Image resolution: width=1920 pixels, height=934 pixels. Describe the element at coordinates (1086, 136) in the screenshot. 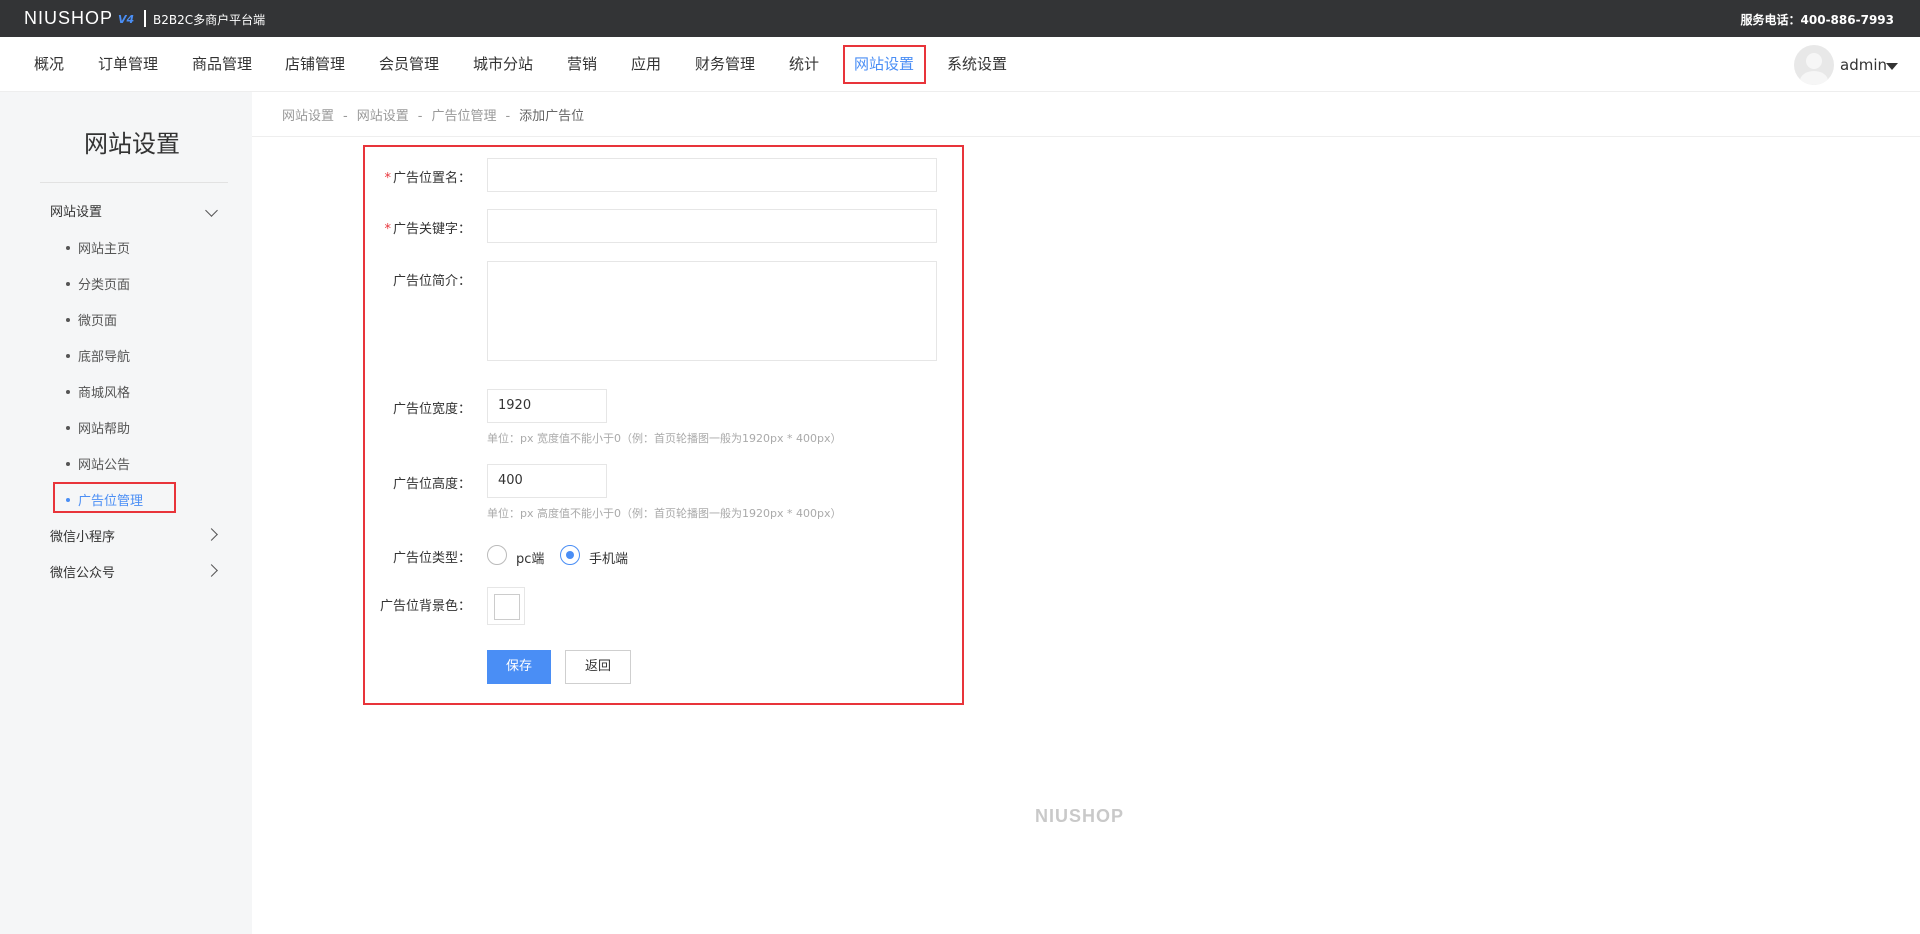

I see `breadcrumb-divider` at that location.